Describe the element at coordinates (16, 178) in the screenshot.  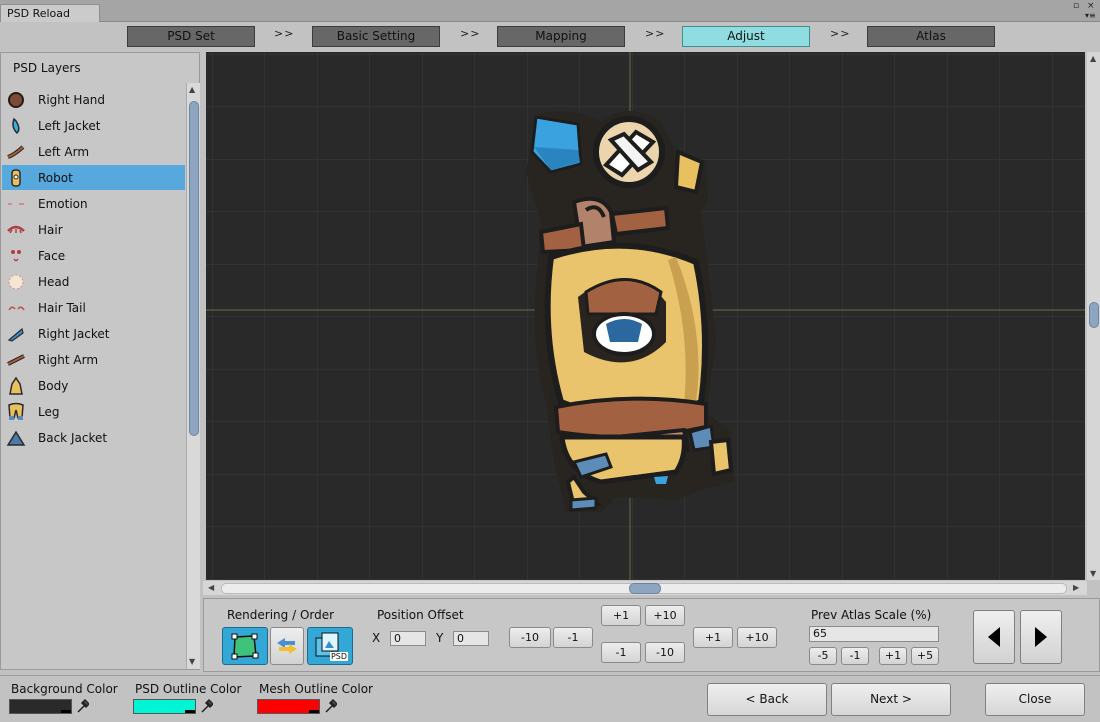
I see `robot-icon` at that location.